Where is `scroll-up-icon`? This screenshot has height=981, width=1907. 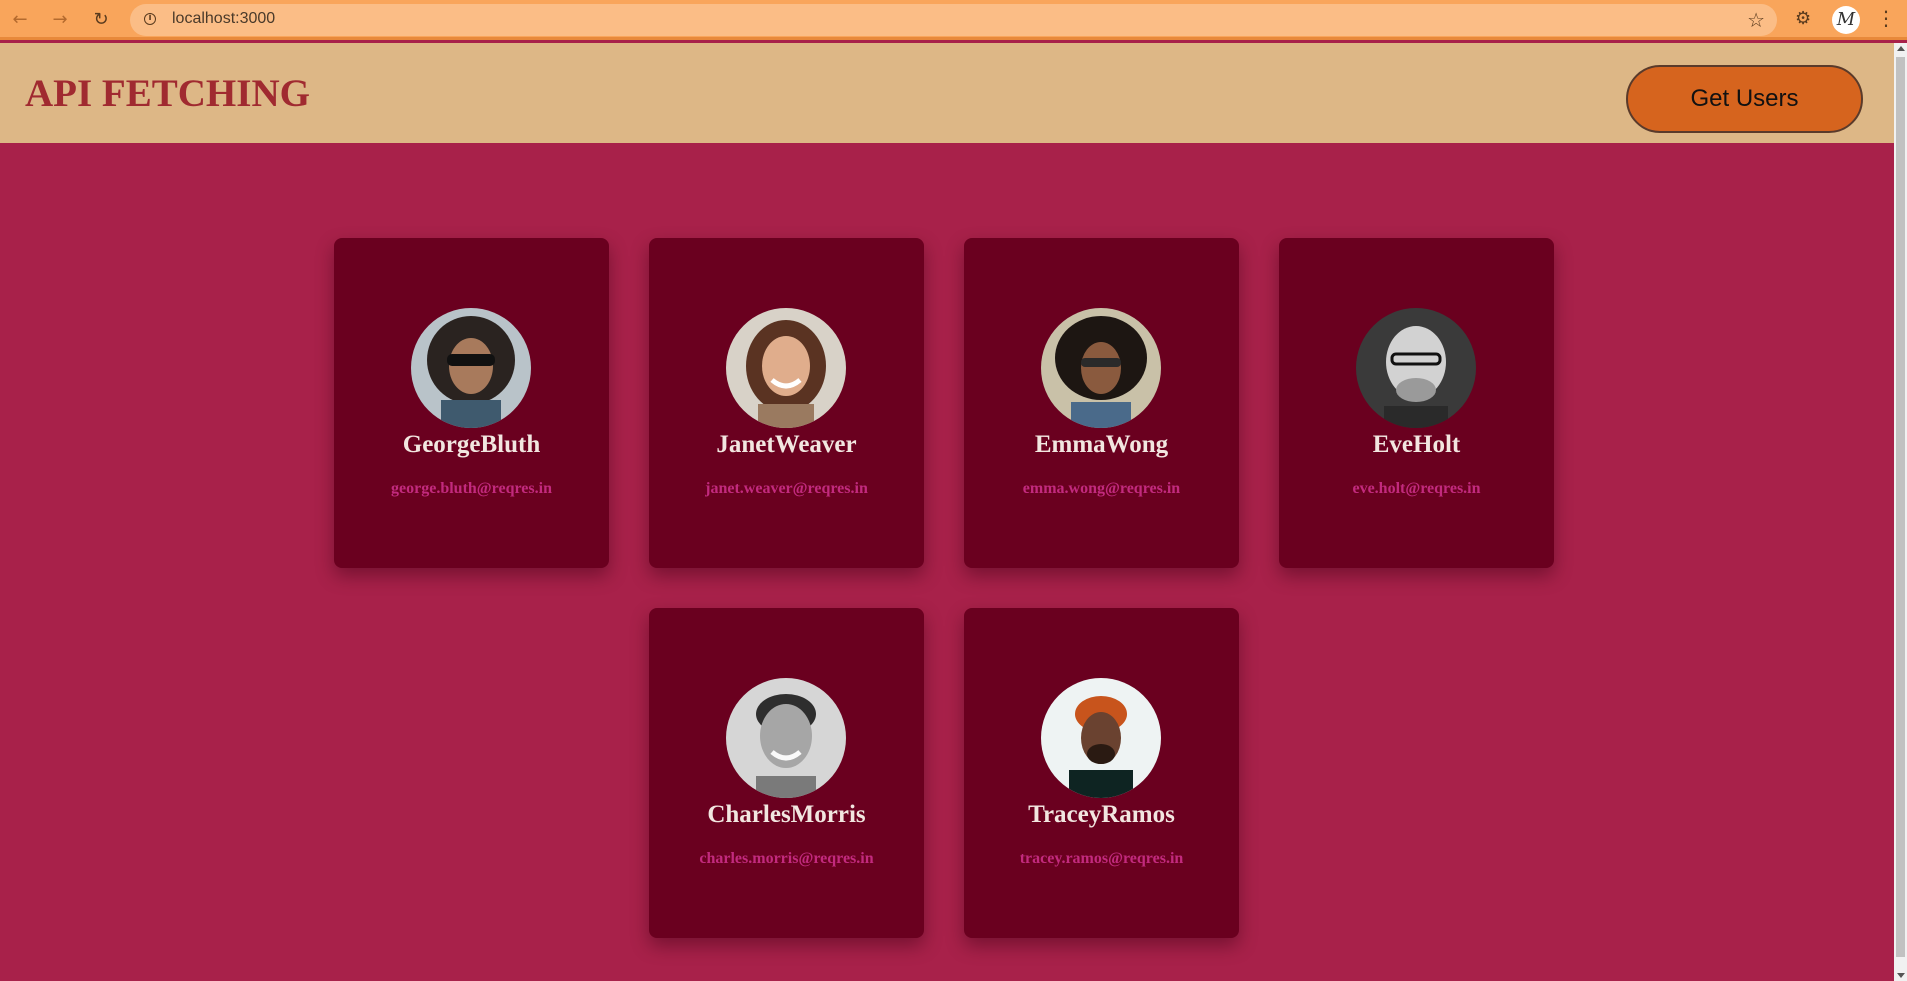 scroll-up-icon is located at coordinates (1901, 48).